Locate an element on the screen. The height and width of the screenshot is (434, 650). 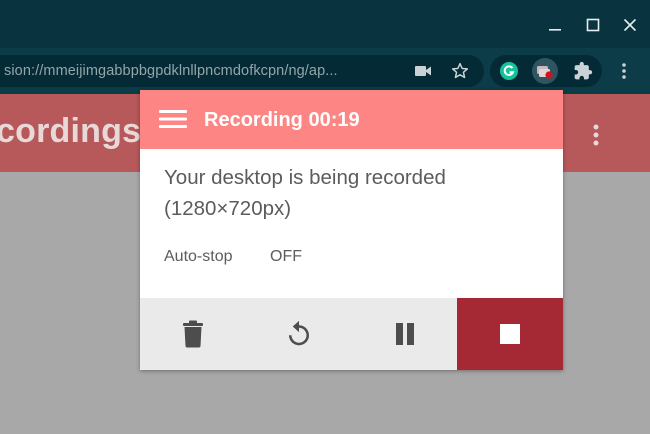
autostop-label: Auto-stop is located at coordinates (198, 256).